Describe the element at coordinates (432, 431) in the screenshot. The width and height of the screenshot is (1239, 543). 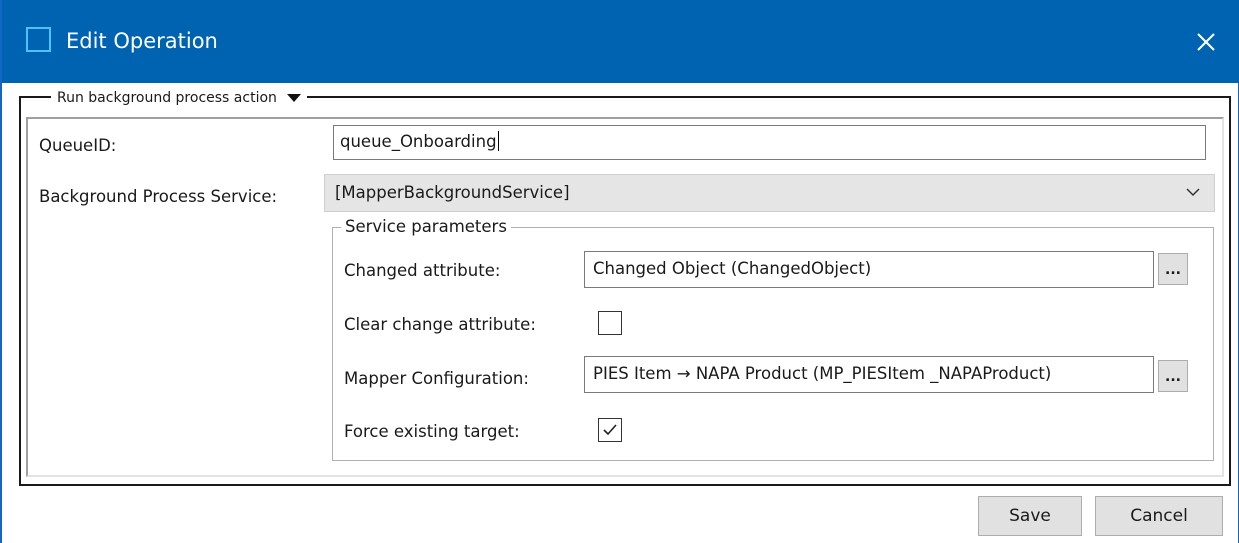
I see `force-existing-target-label: Force existing target:` at that location.